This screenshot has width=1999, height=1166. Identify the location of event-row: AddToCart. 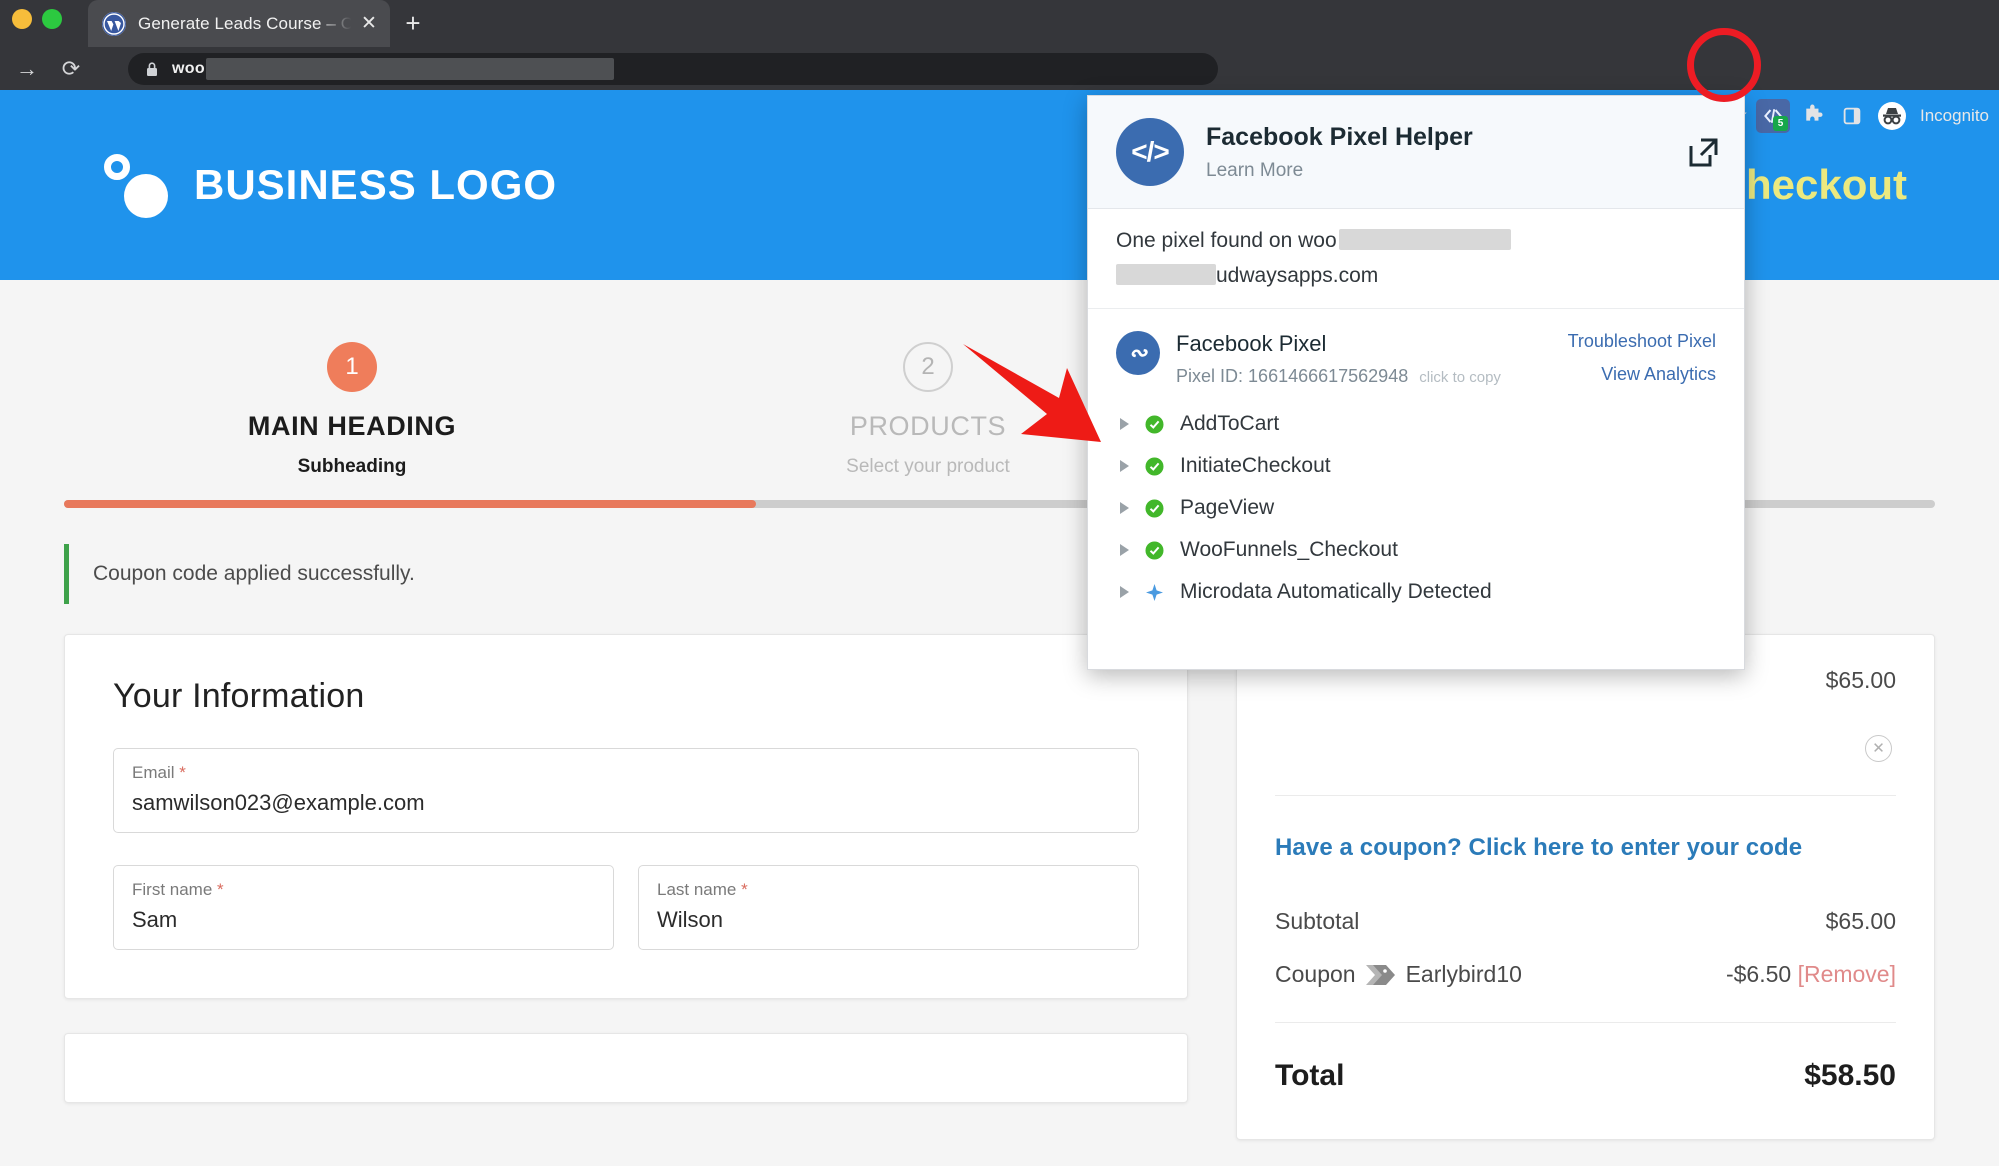
(1416, 424).